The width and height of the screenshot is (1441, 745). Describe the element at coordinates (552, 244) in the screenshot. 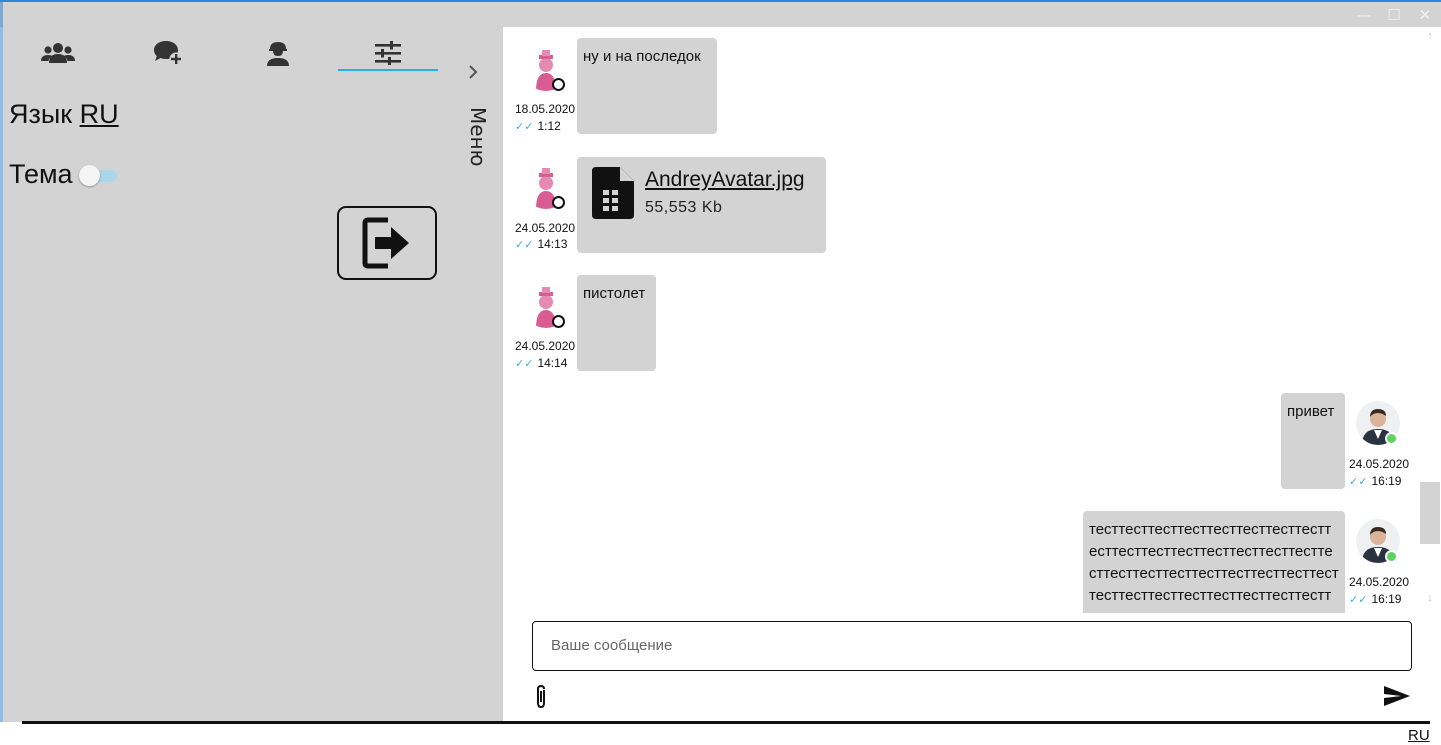

I see `time-value: 14:13` at that location.